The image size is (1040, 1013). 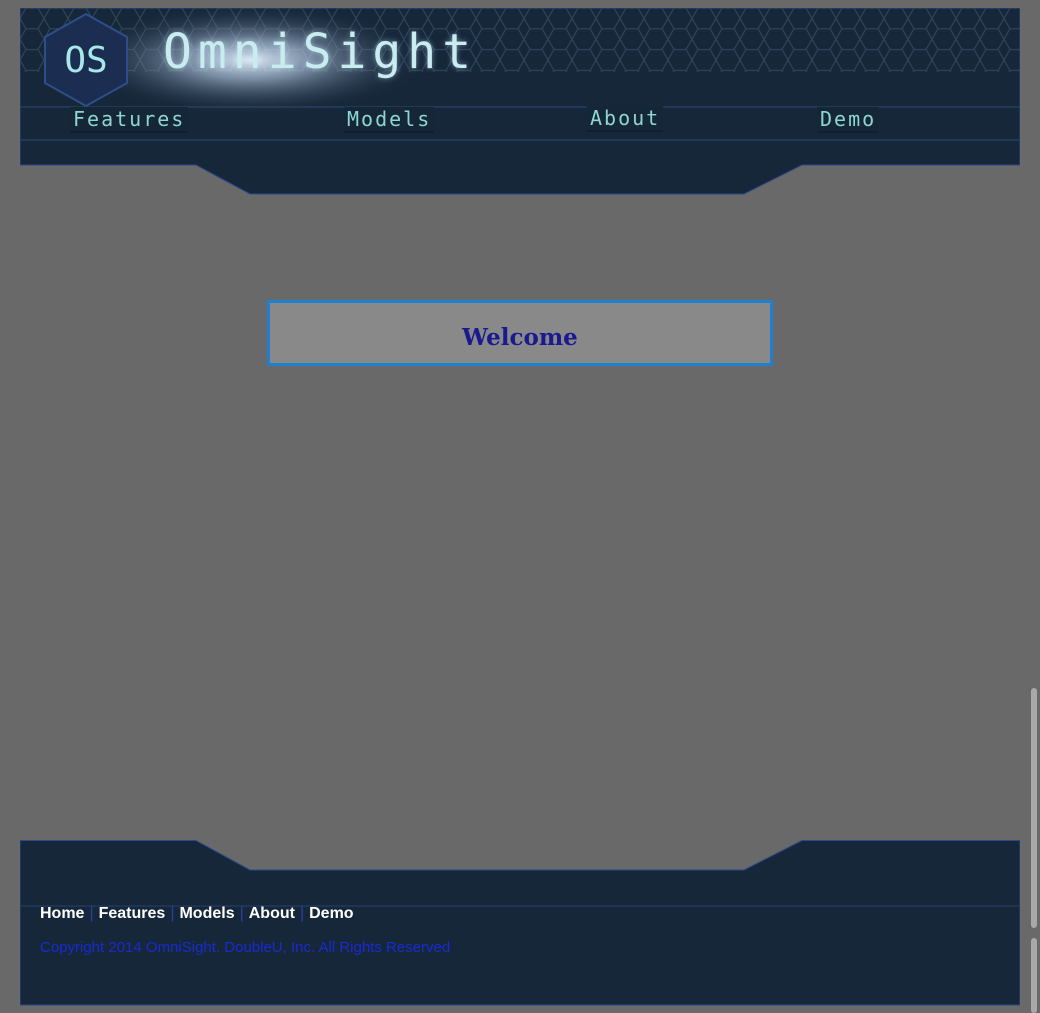 What do you see at coordinates (389, 120) in the screenshot?
I see `nav-models: Models` at bounding box center [389, 120].